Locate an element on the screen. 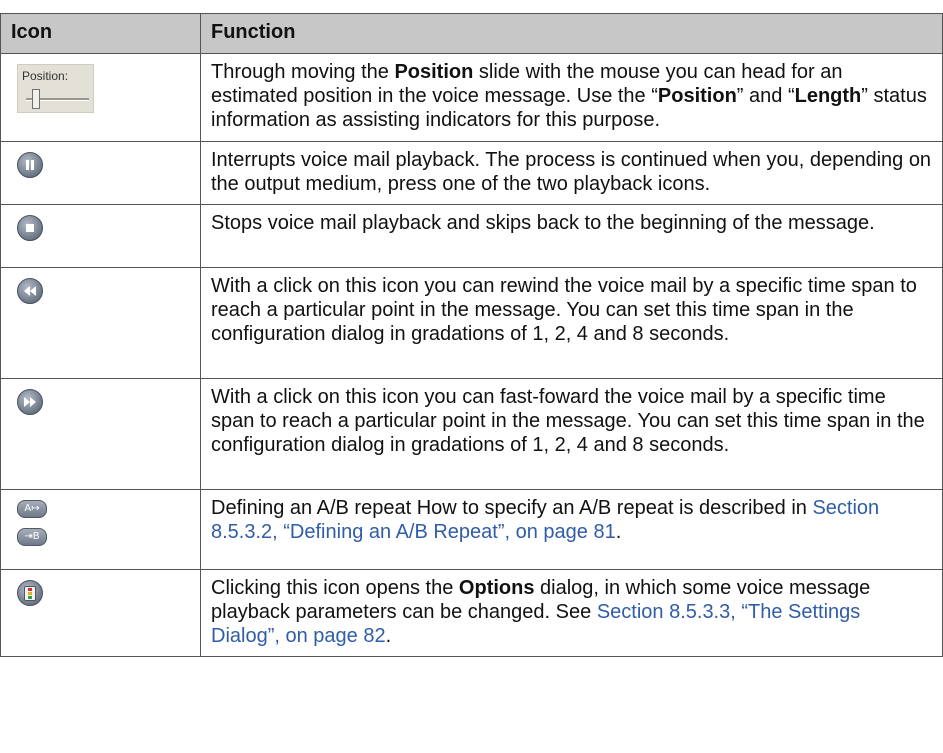  settings-icon is located at coordinates (30, 593).